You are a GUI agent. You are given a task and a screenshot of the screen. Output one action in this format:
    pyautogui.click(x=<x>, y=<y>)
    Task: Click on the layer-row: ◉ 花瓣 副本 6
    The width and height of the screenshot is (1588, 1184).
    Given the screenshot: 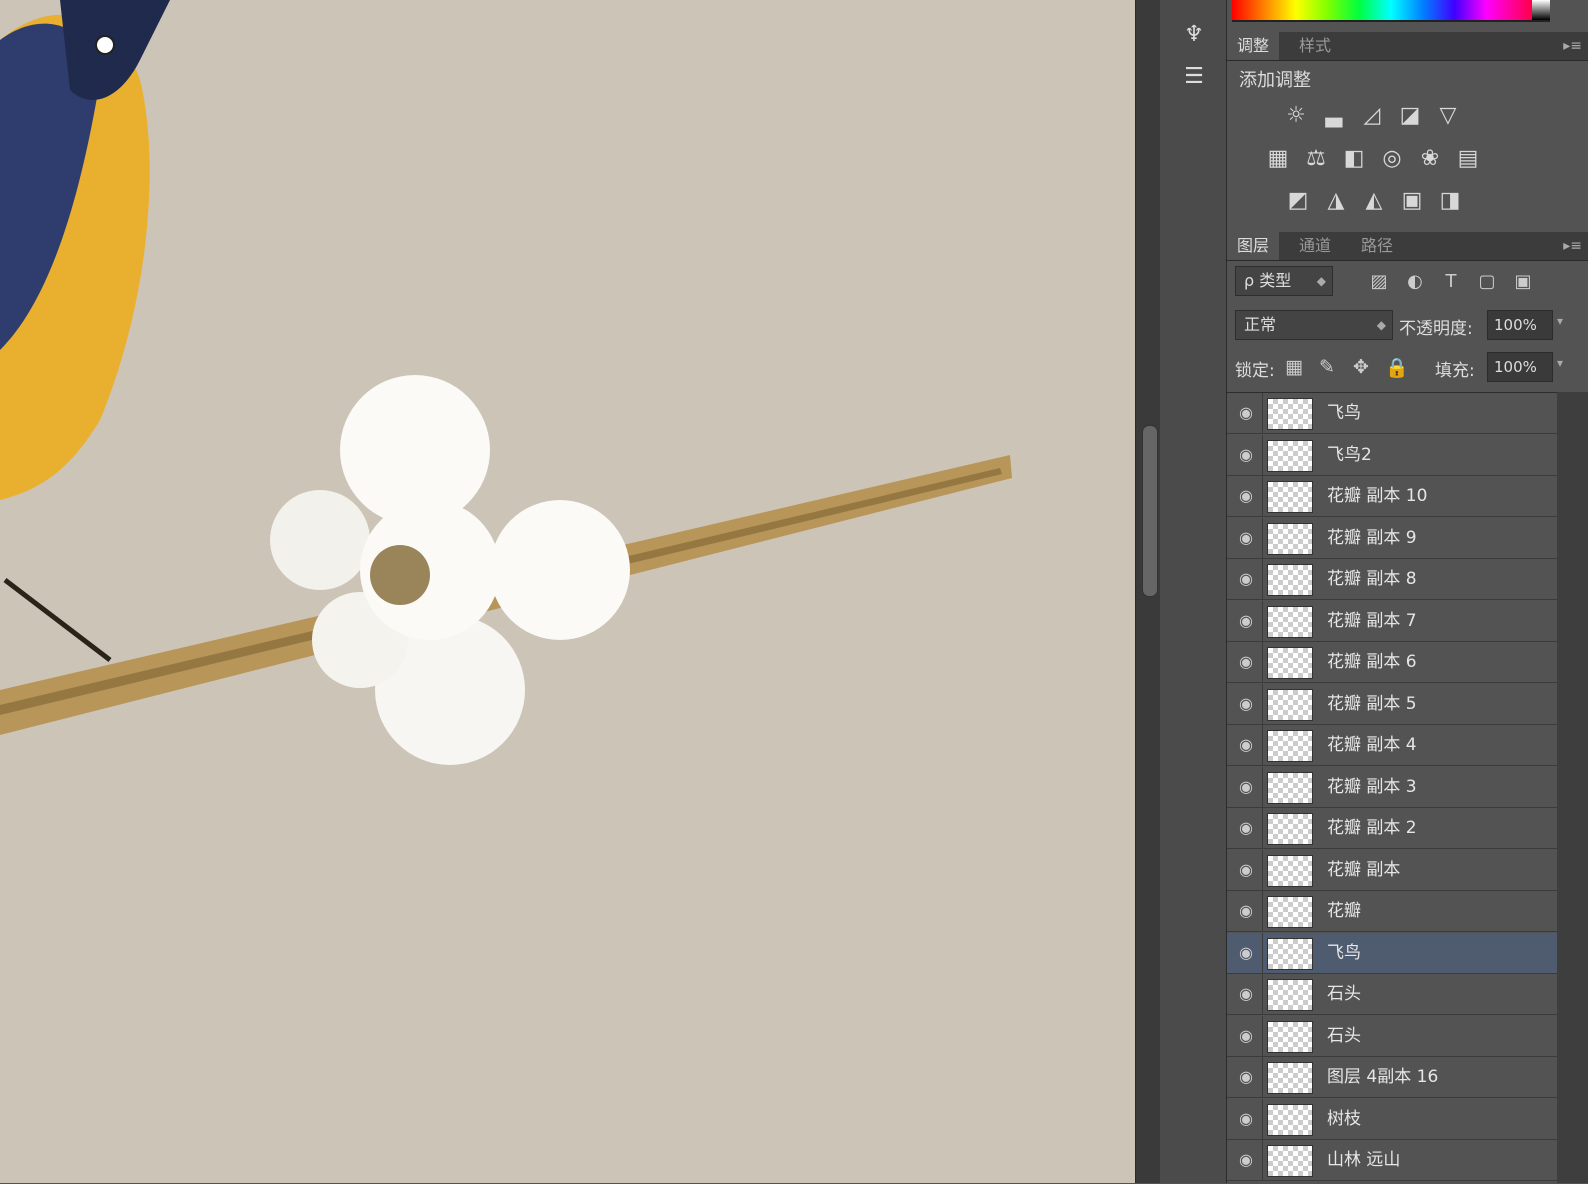 What is the action you would take?
    pyautogui.click(x=1392, y=662)
    